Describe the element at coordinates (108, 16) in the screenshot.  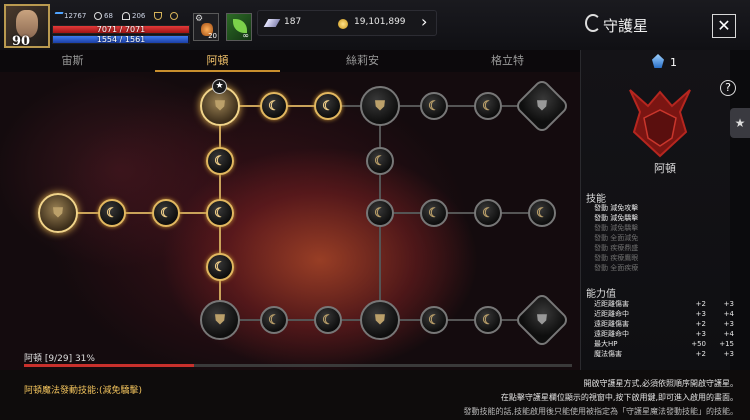
I see `stat-b-value: 68` at that location.